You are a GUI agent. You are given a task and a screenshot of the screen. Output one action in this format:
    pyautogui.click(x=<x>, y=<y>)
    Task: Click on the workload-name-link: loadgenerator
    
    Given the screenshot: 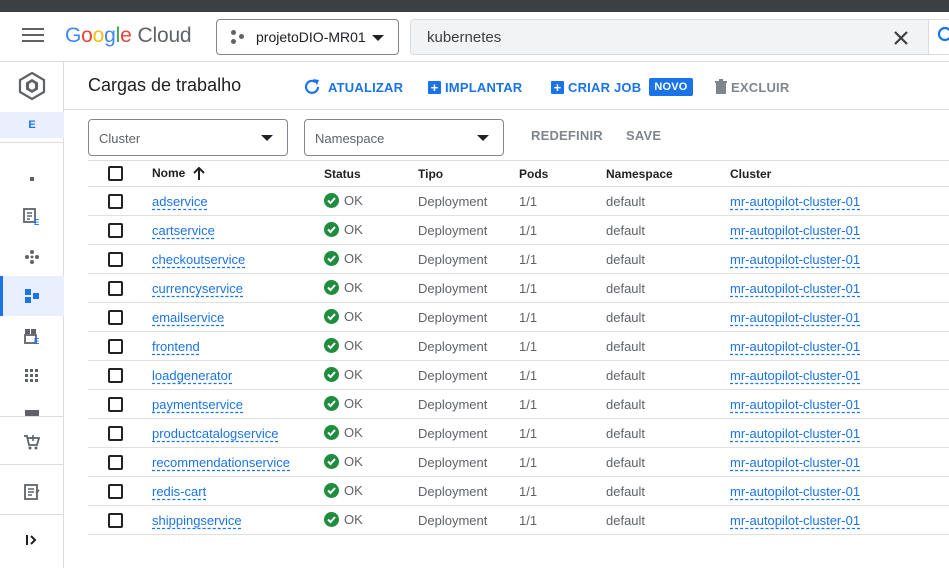 What is the action you would take?
    pyautogui.click(x=192, y=375)
    